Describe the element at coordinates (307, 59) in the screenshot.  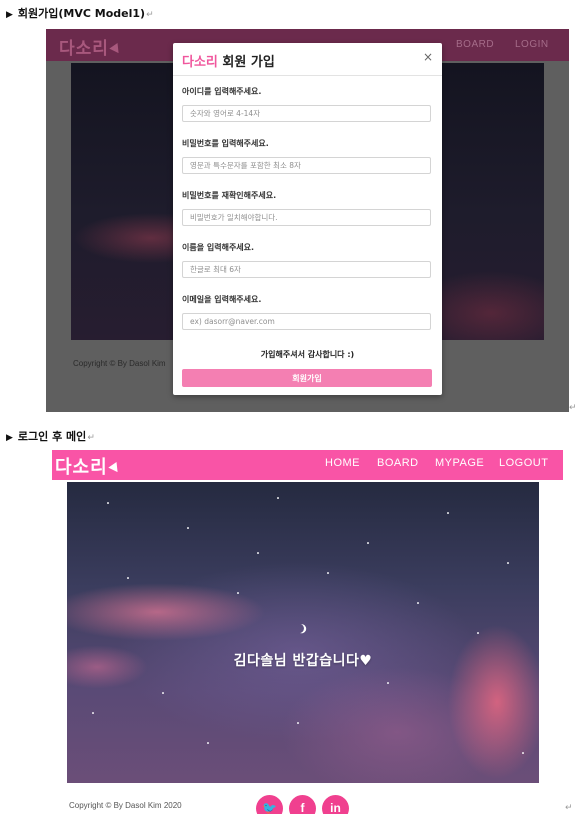
I see `modal-header: 다소리 회원 가입 ×` at that location.